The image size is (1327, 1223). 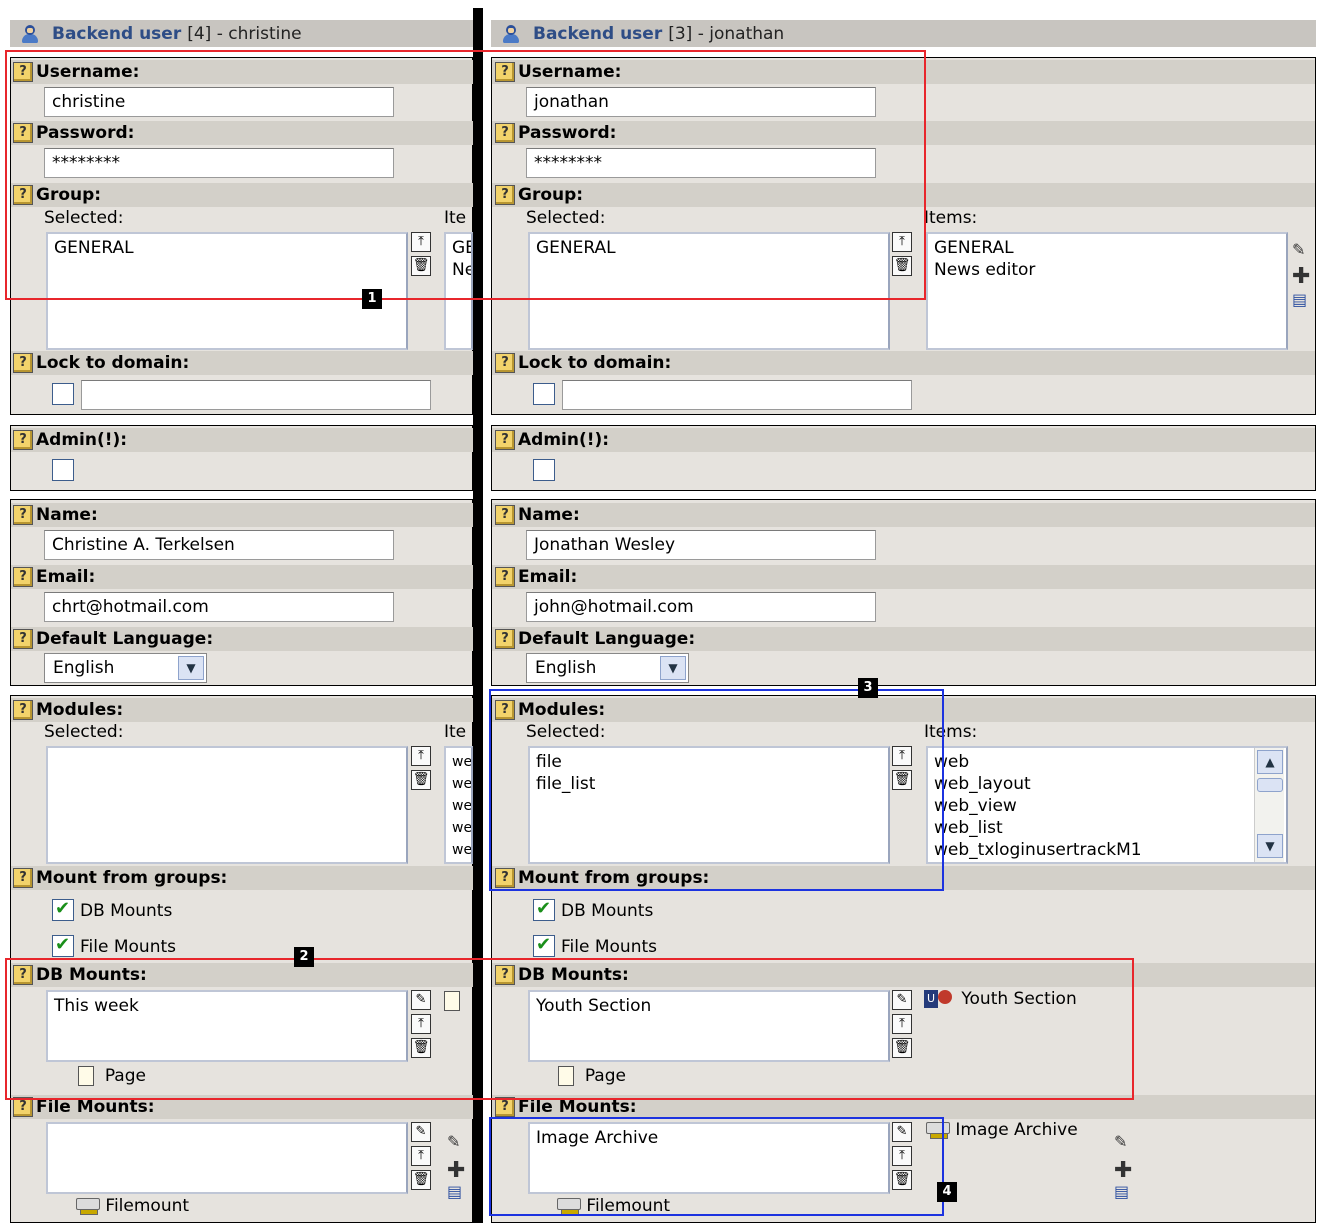 I want to click on file-mounts-list, so click(x=227, y=1158).